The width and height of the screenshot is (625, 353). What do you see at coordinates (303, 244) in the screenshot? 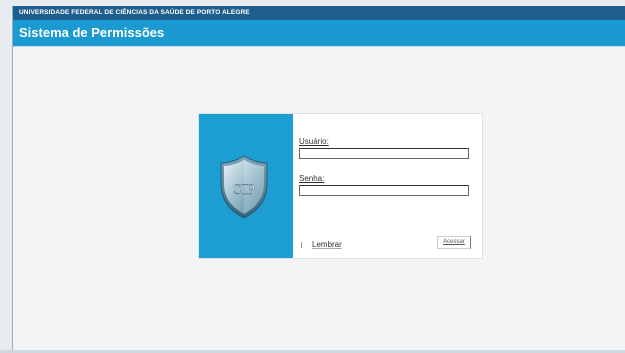
I see `remember-checkbox` at bounding box center [303, 244].